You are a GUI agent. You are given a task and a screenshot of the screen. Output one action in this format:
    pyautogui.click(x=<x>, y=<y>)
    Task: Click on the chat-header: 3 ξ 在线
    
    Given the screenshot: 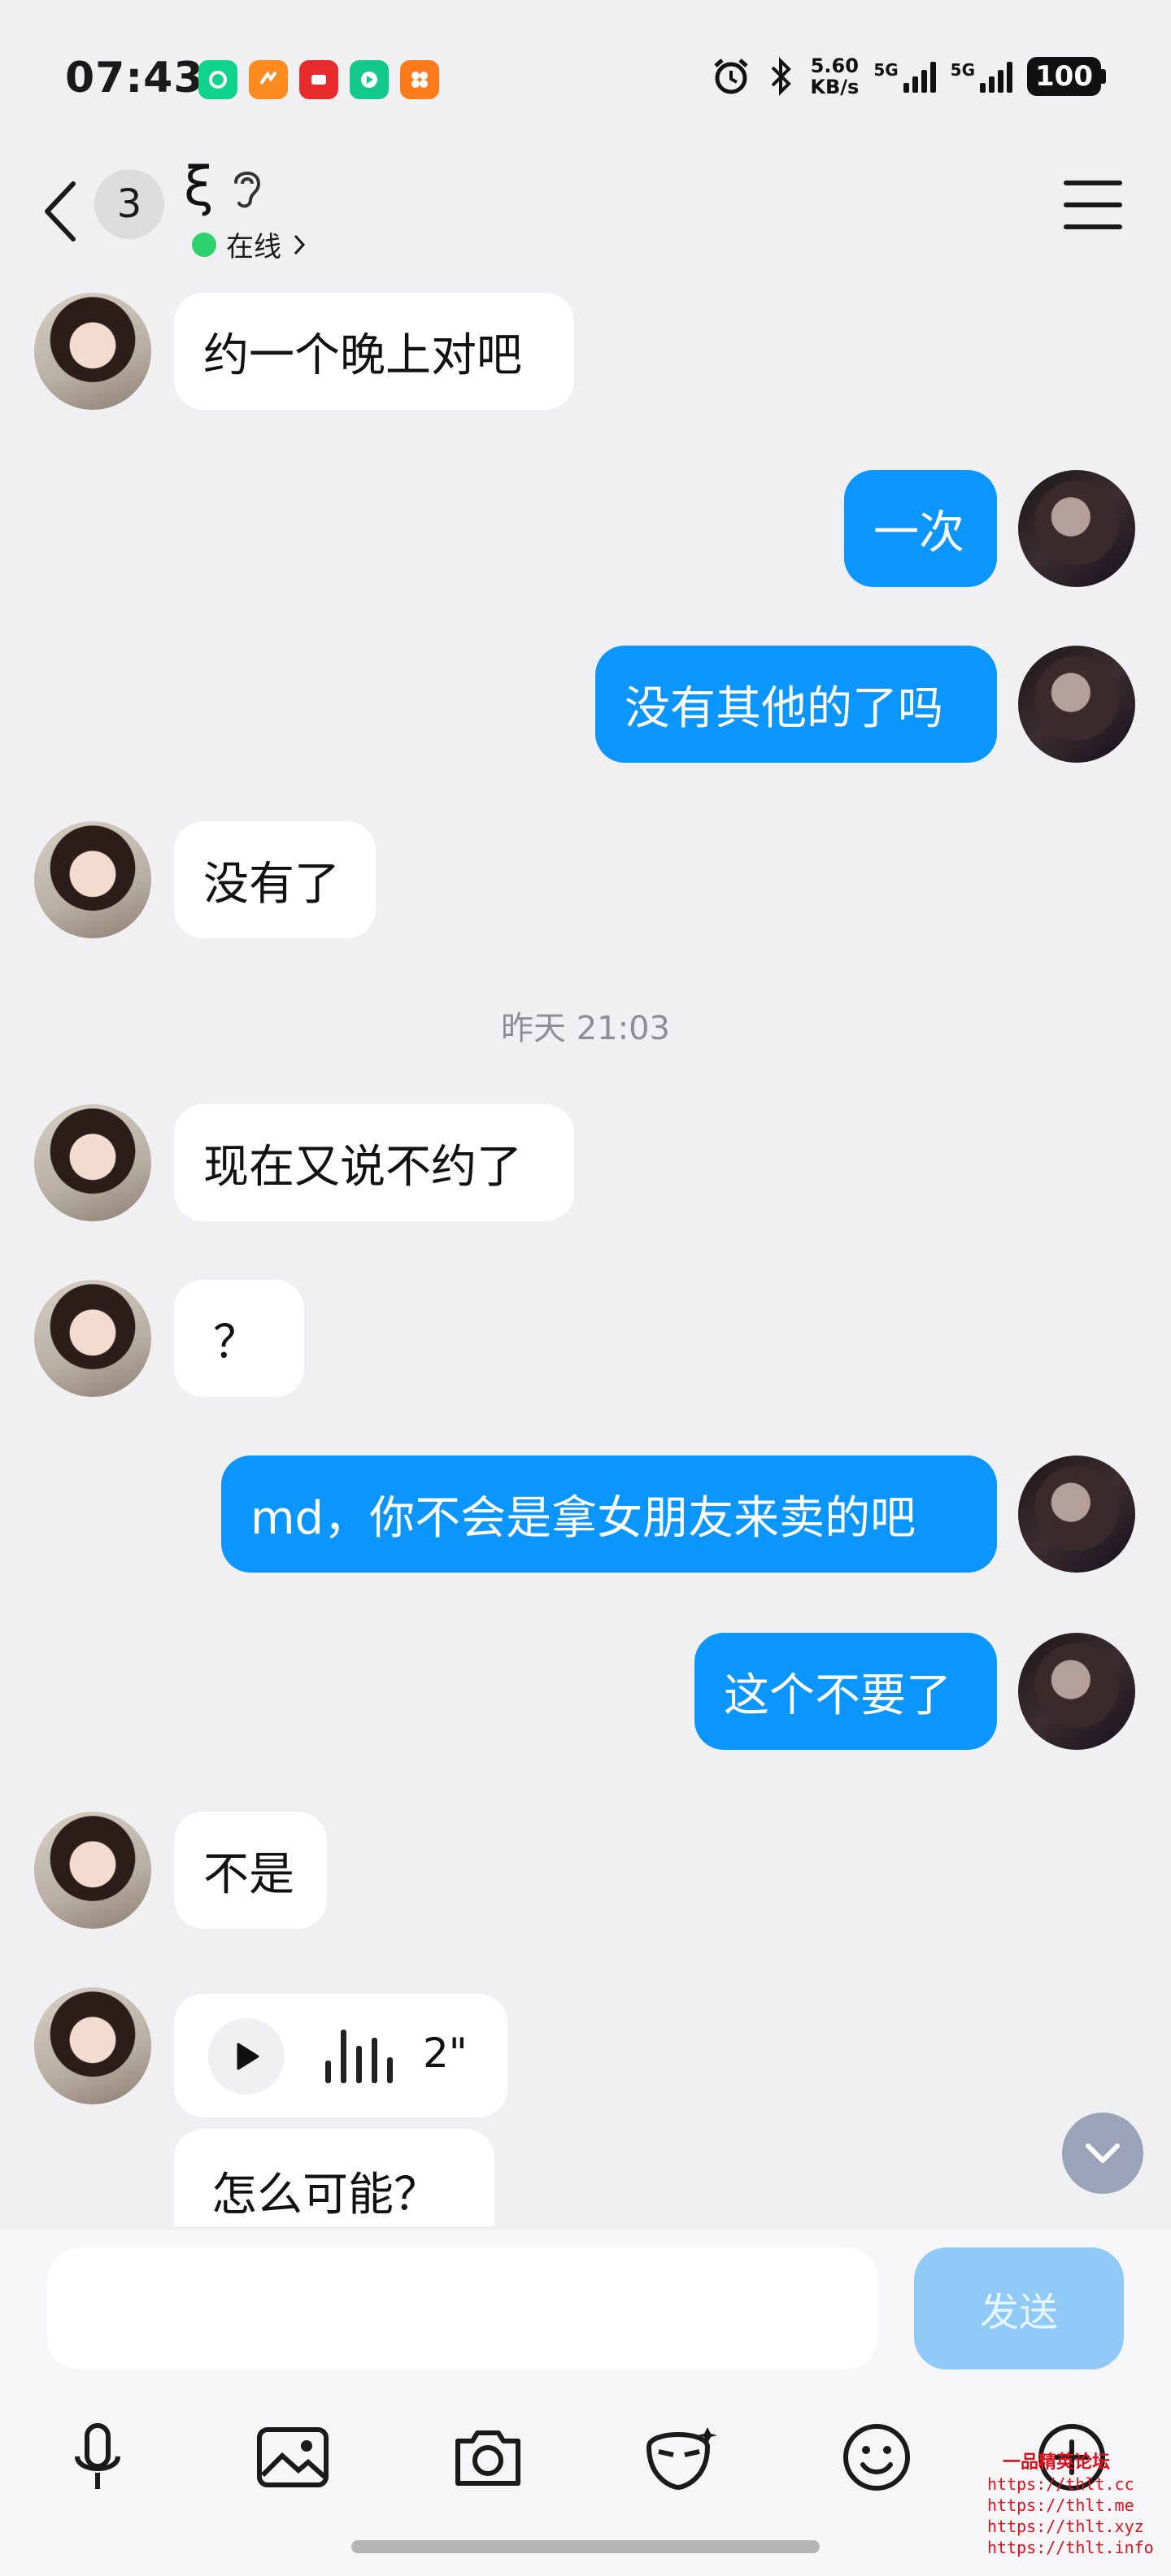 What is the action you would take?
    pyautogui.click(x=585, y=220)
    